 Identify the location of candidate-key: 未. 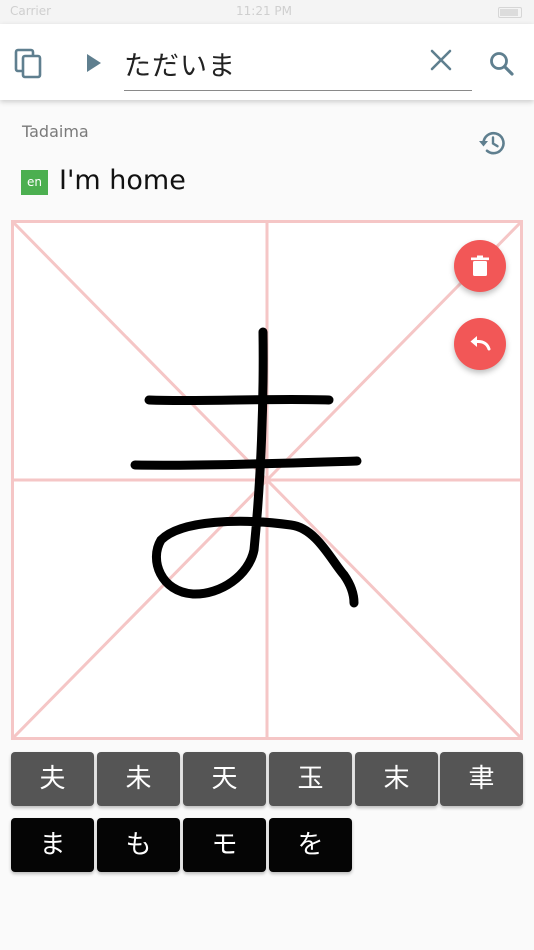
(138, 779).